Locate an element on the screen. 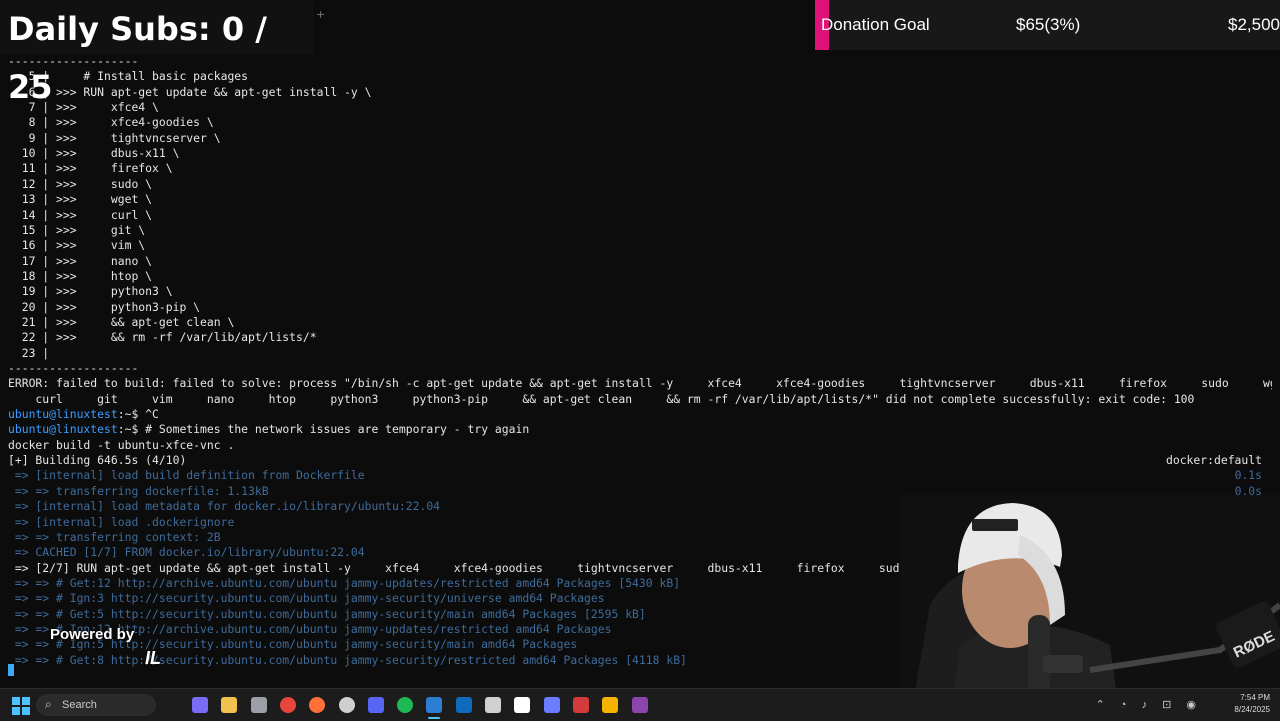  terminal-line-timing: docker:default is located at coordinates (1213, 460).